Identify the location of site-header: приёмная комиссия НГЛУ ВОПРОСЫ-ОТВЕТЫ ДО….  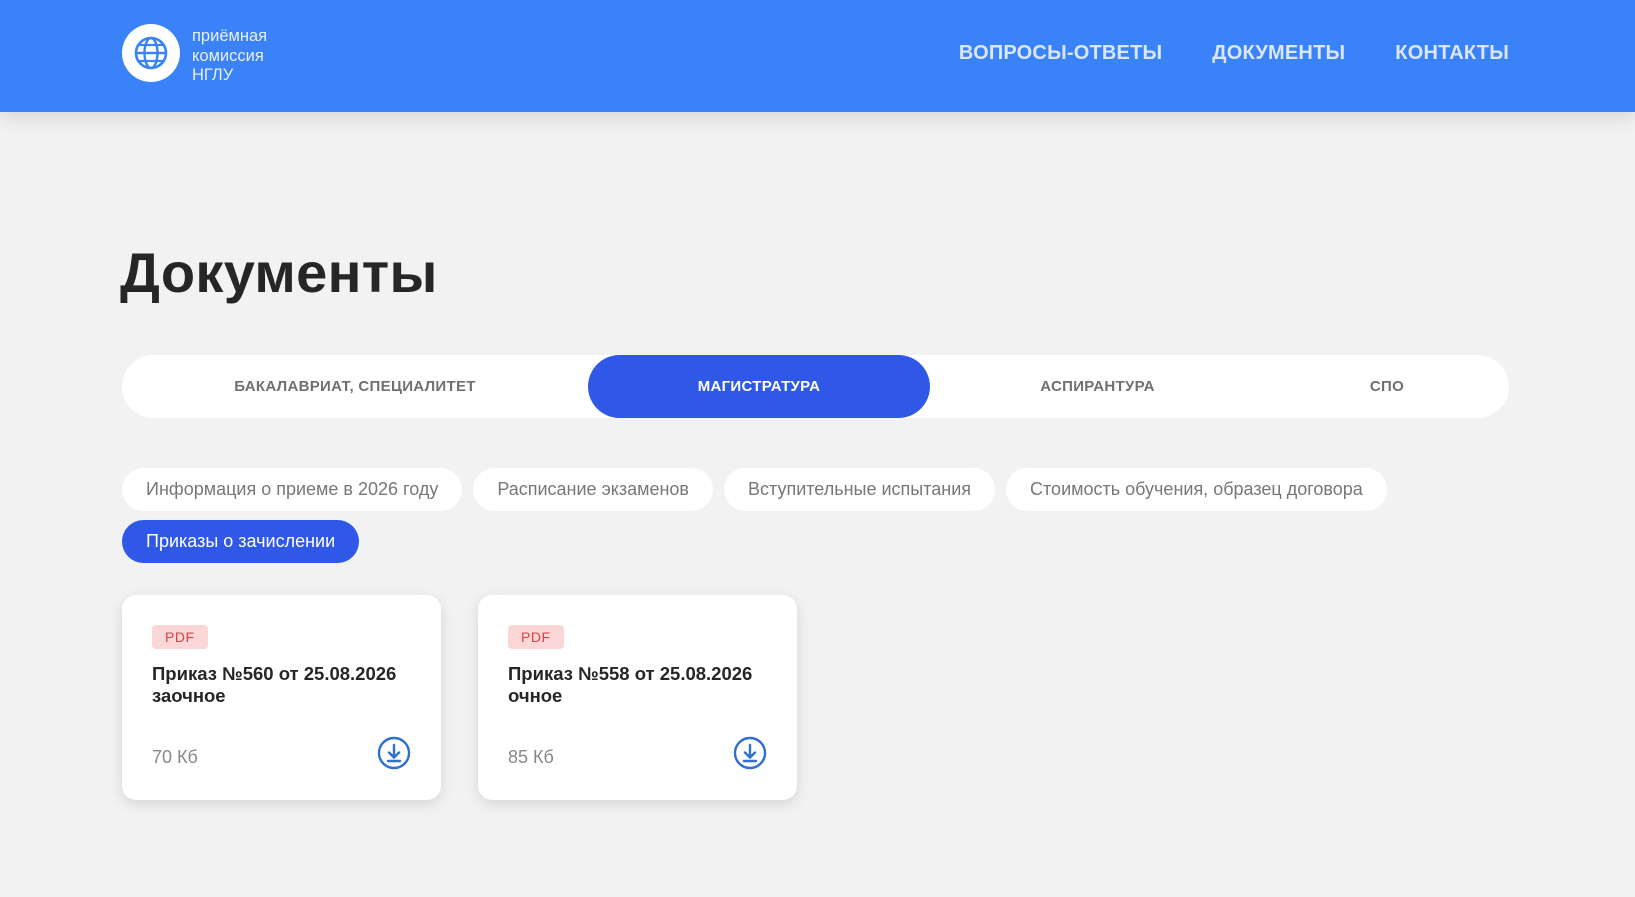
(817, 56).